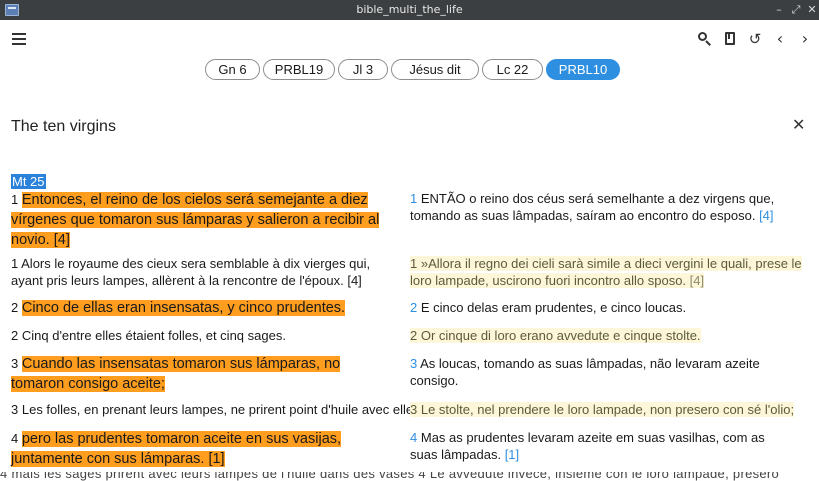  I want to click on tab-gn-6: Gn 6, so click(232, 69).